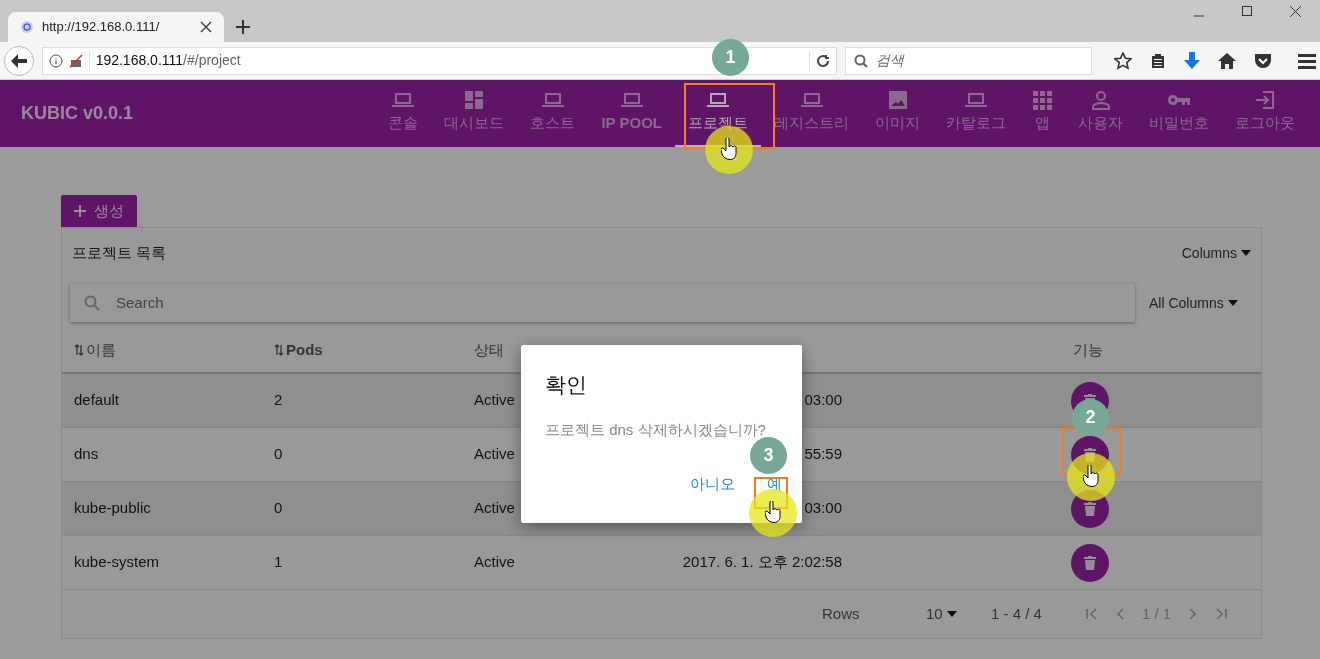 The height and width of the screenshot is (659, 1320). What do you see at coordinates (101, 27) in the screenshot?
I see `tab-title: http://192.168.0.111/` at bounding box center [101, 27].